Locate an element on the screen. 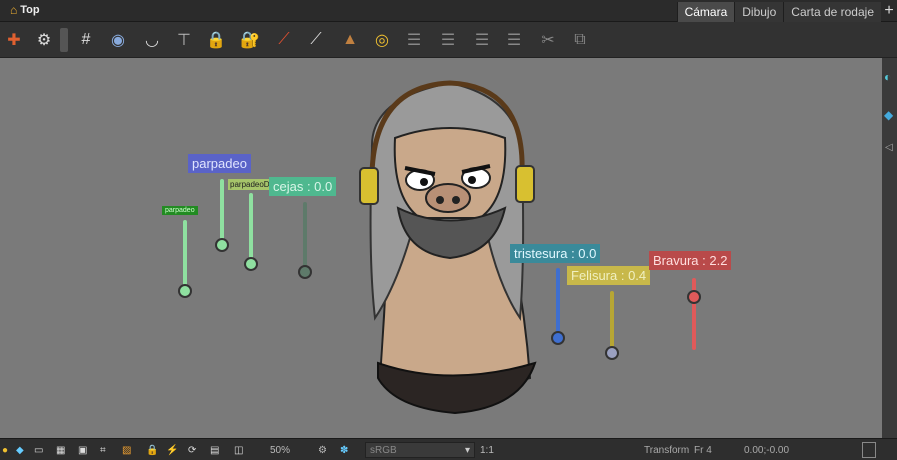  slider-knob-cejas is located at coordinates (305, 272).